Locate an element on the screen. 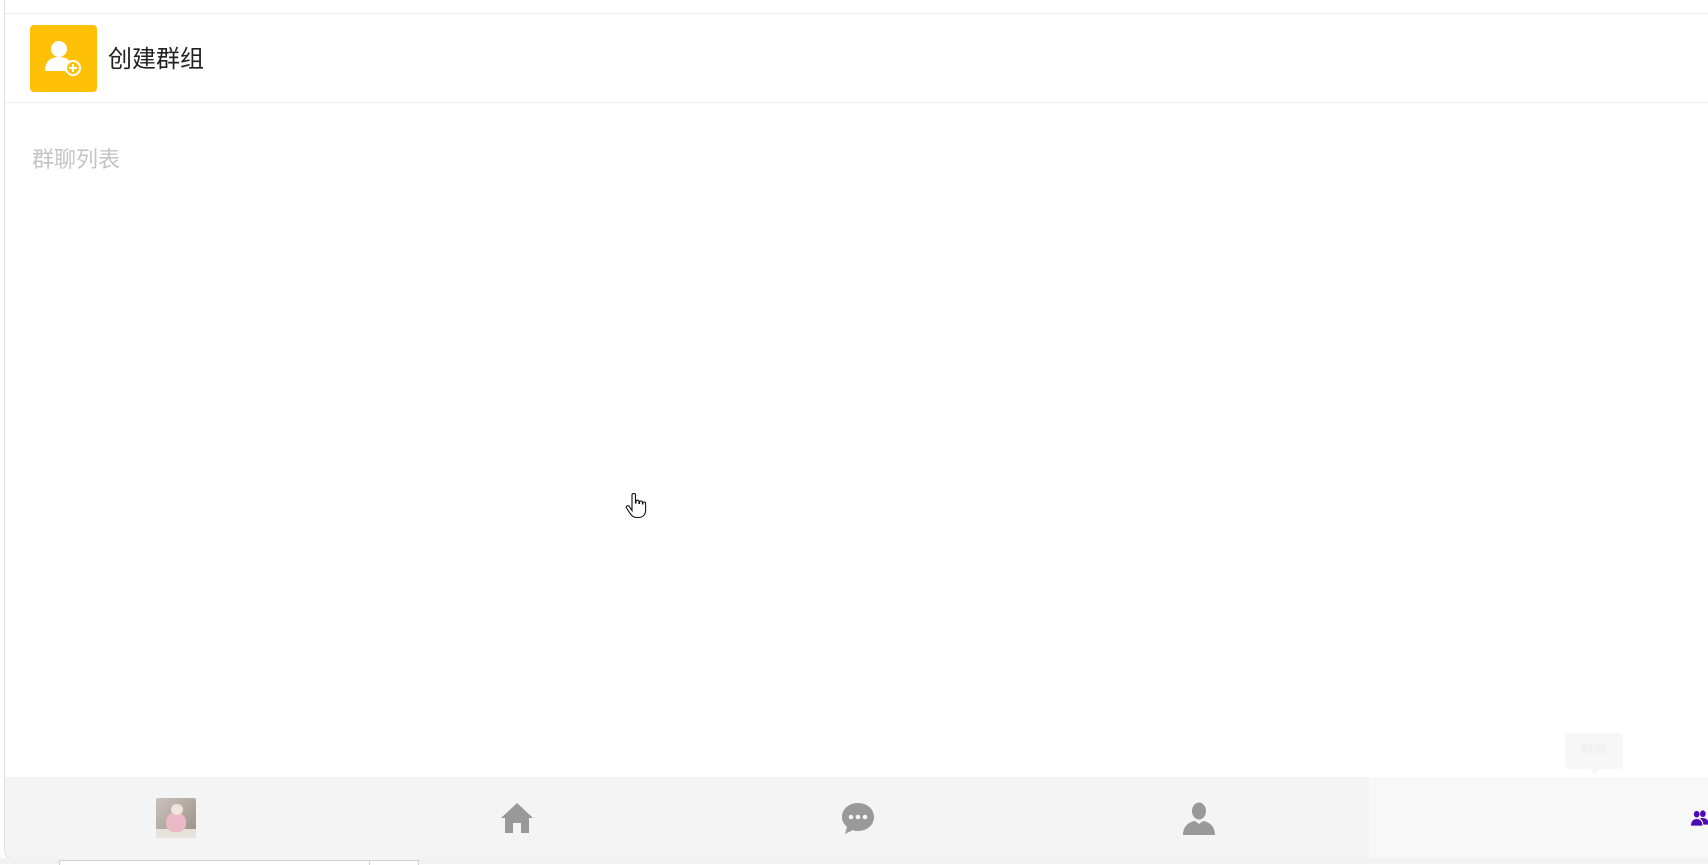  chat-bubble-icon is located at coordinates (857, 818).